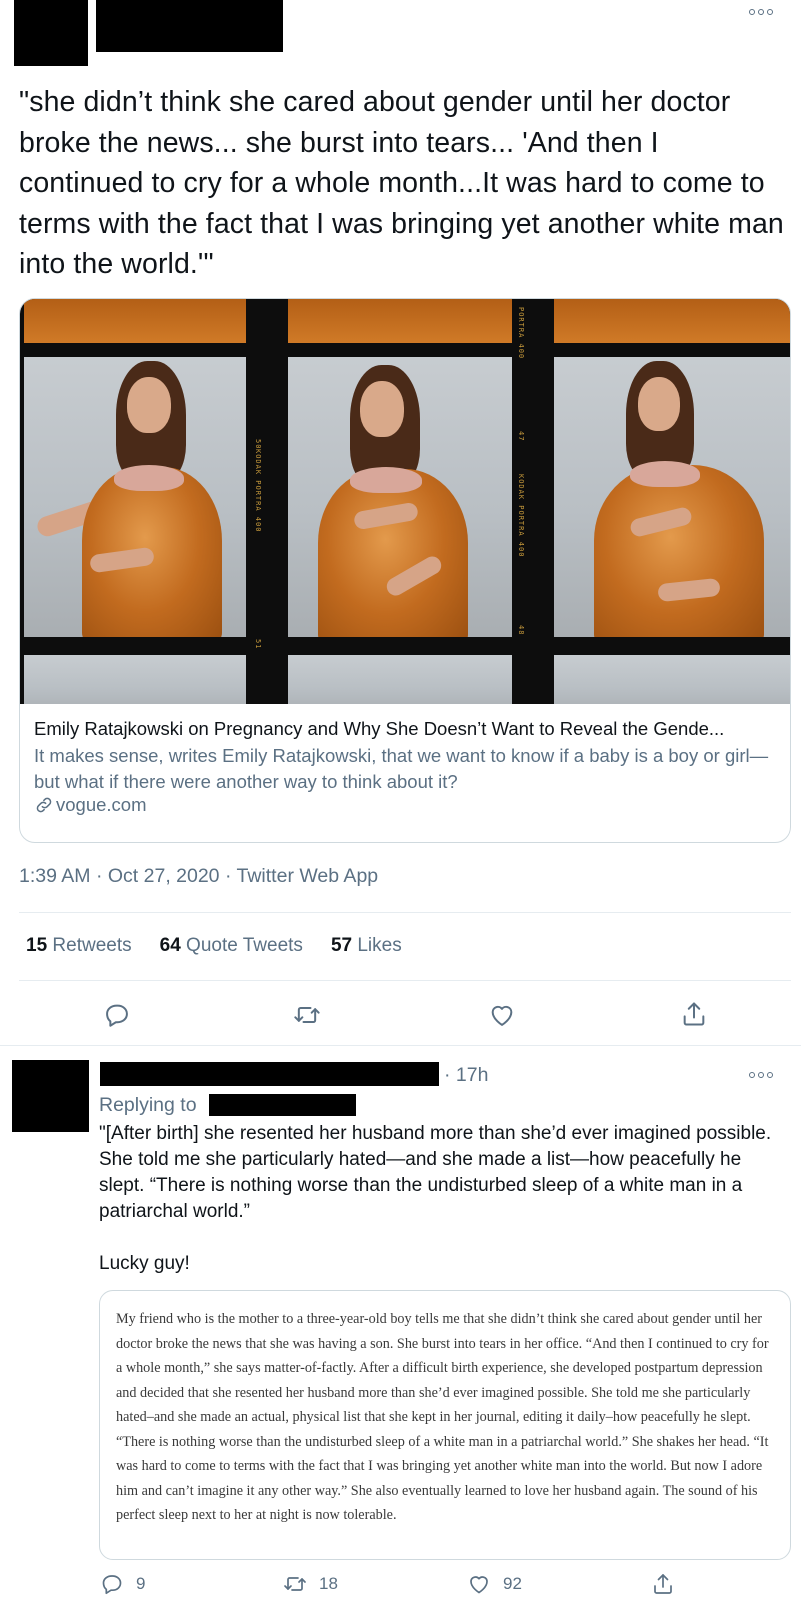 The height and width of the screenshot is (1603, 801). I want to click on reply-retweet-action: 18, so click(310, 1584).